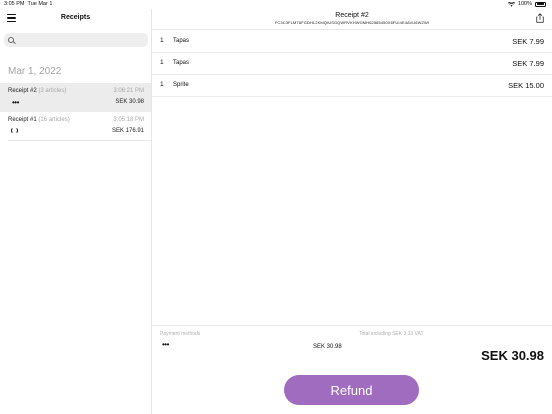  What do you see at coordinates (127, 131) in the screenshot?
I see `receipt-amount: SEK 176.91` at bounding box center [127, 131].